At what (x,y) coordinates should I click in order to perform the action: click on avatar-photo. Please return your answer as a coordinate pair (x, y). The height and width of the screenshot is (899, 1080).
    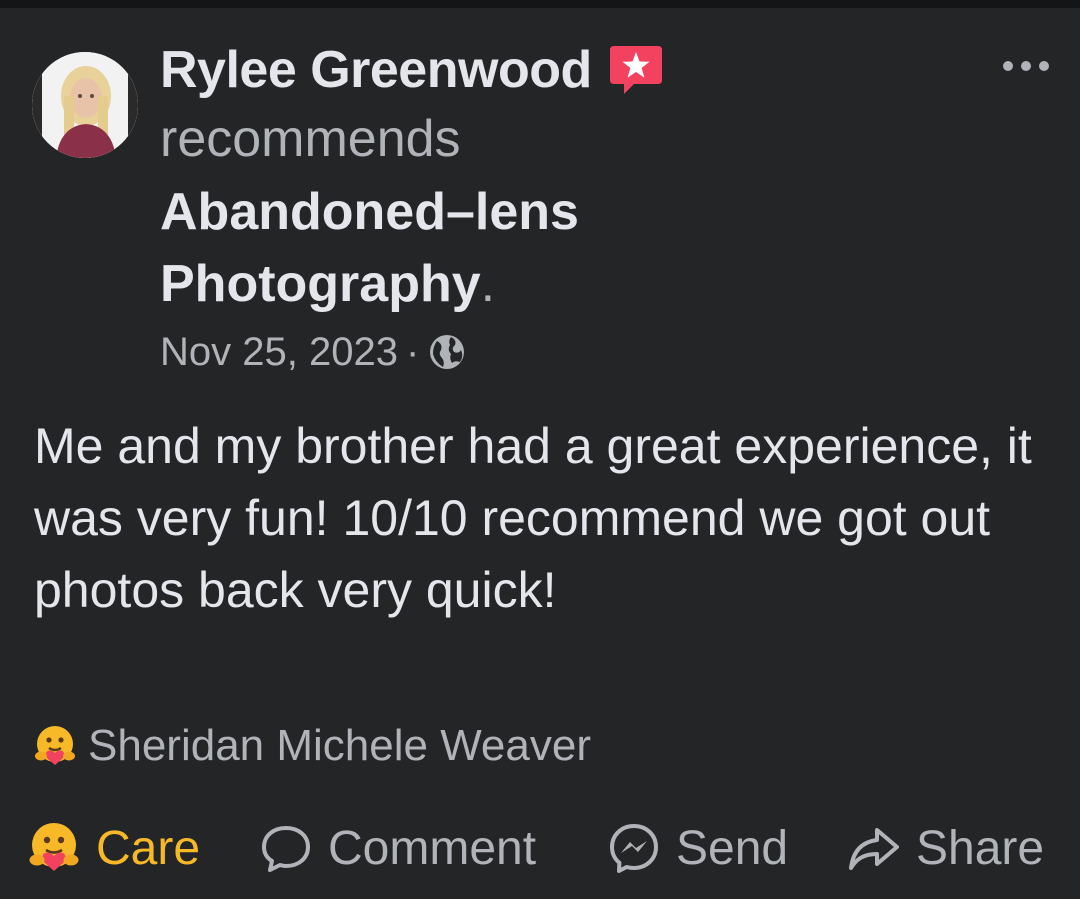
    Looking at the image, I should click on (85, 105).